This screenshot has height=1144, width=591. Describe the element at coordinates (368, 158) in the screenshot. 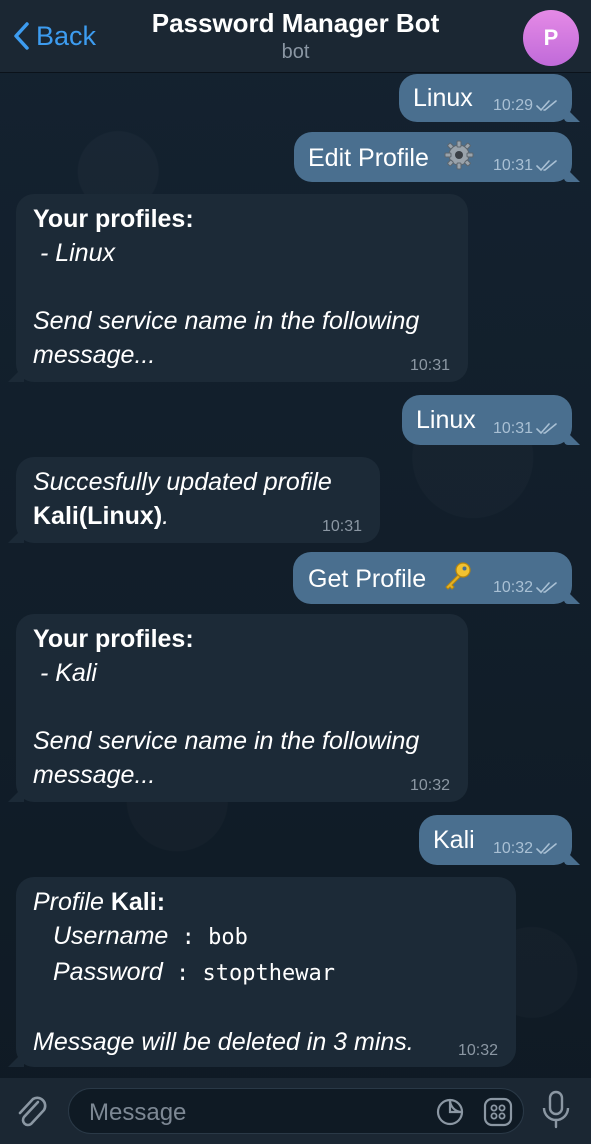

I see `message-text: Edit Profile` at that location.